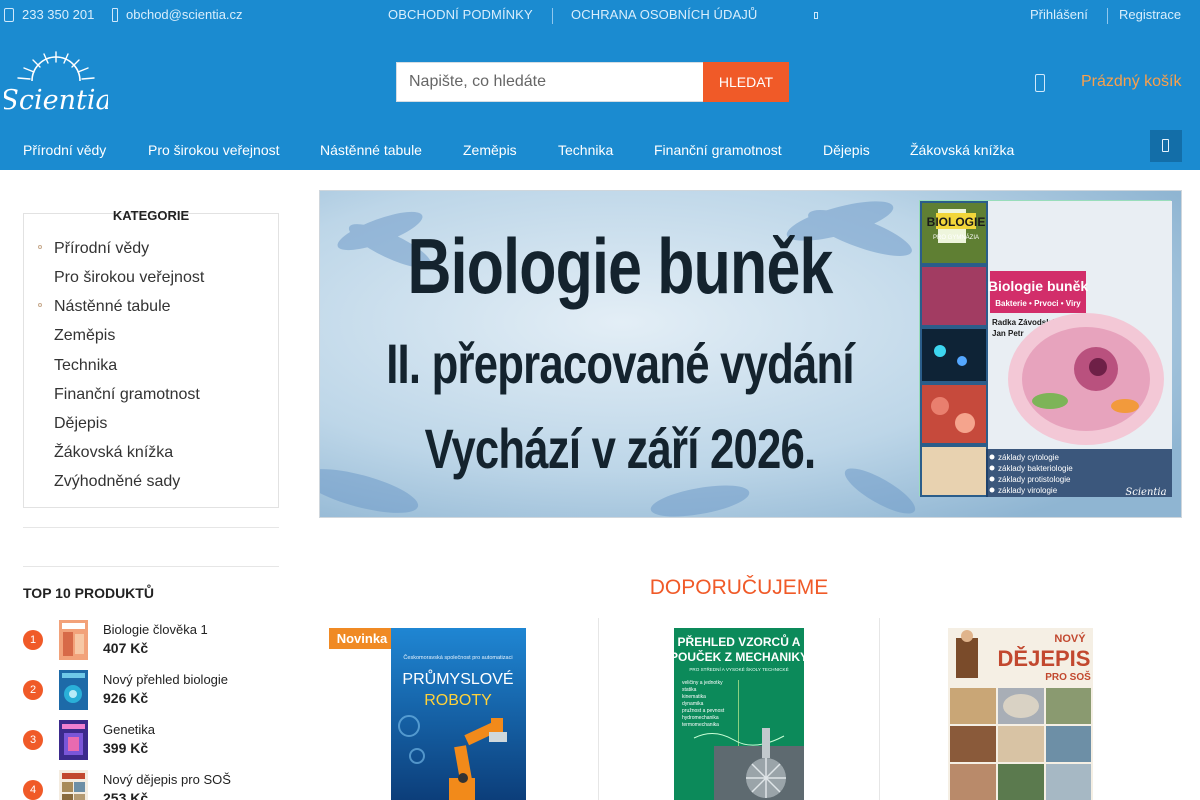 This screenshot has height=800, width=1200. I want to click on svg-text: BIOLOGIE, so click(956, 222).